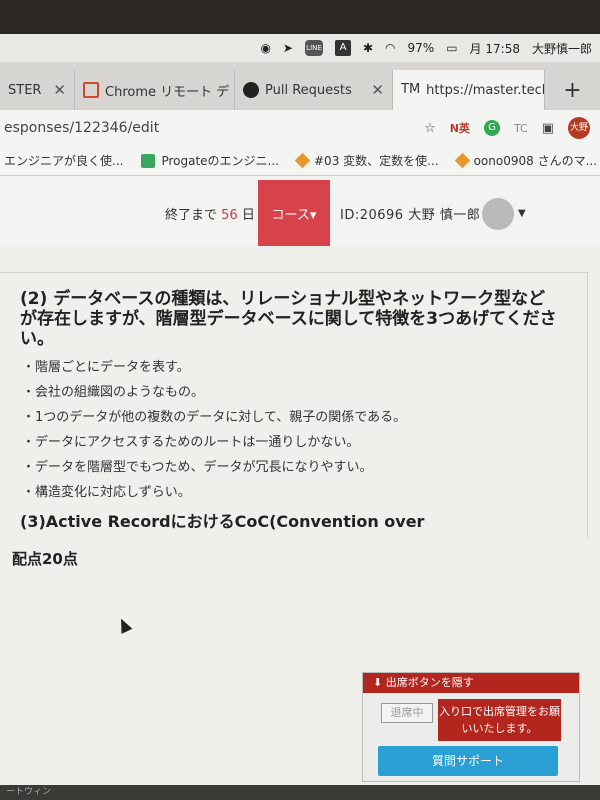 This screenshot has height=800, width=600. Describe the element at coordinates (579, 128) in the screenshot. I see `profile-avatar: 大野` at that location.